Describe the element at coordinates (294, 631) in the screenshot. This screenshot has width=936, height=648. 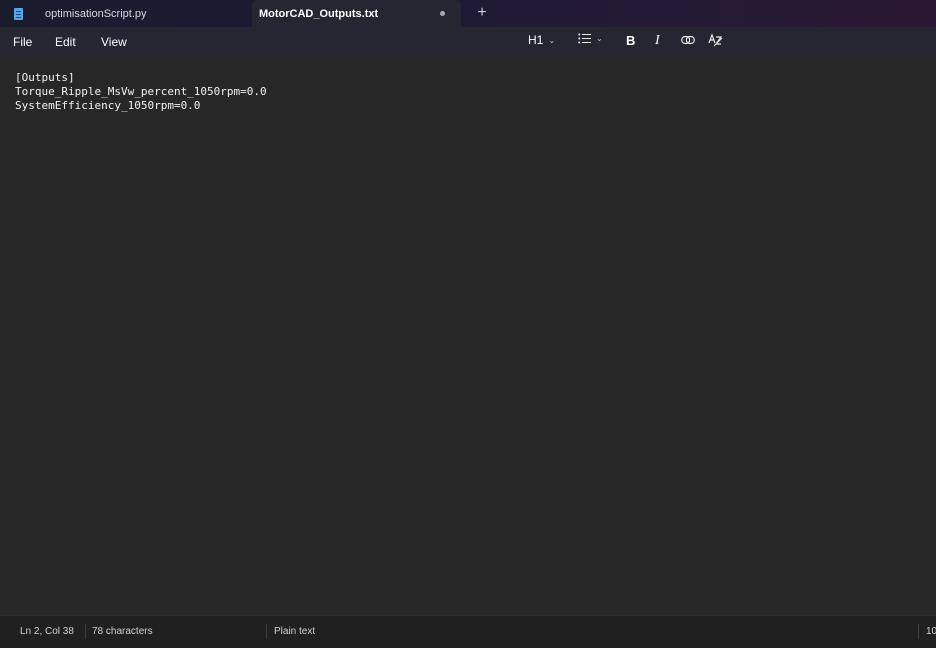
I see `file-type: Plain text` at that location.